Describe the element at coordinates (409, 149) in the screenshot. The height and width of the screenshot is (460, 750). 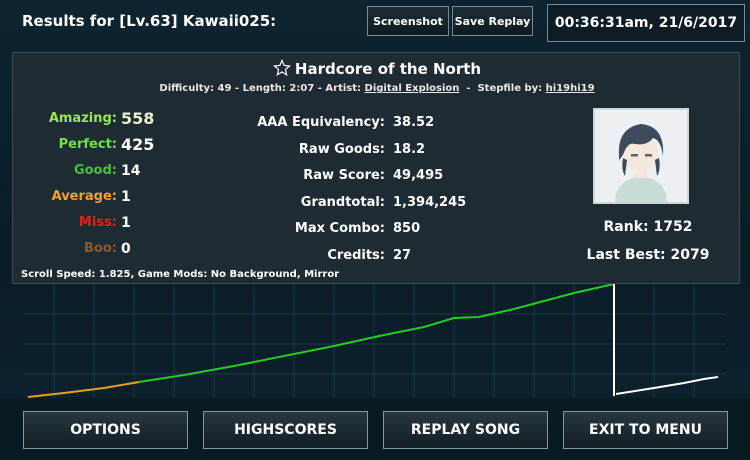
I see `stat-value: 18.2` at that location.